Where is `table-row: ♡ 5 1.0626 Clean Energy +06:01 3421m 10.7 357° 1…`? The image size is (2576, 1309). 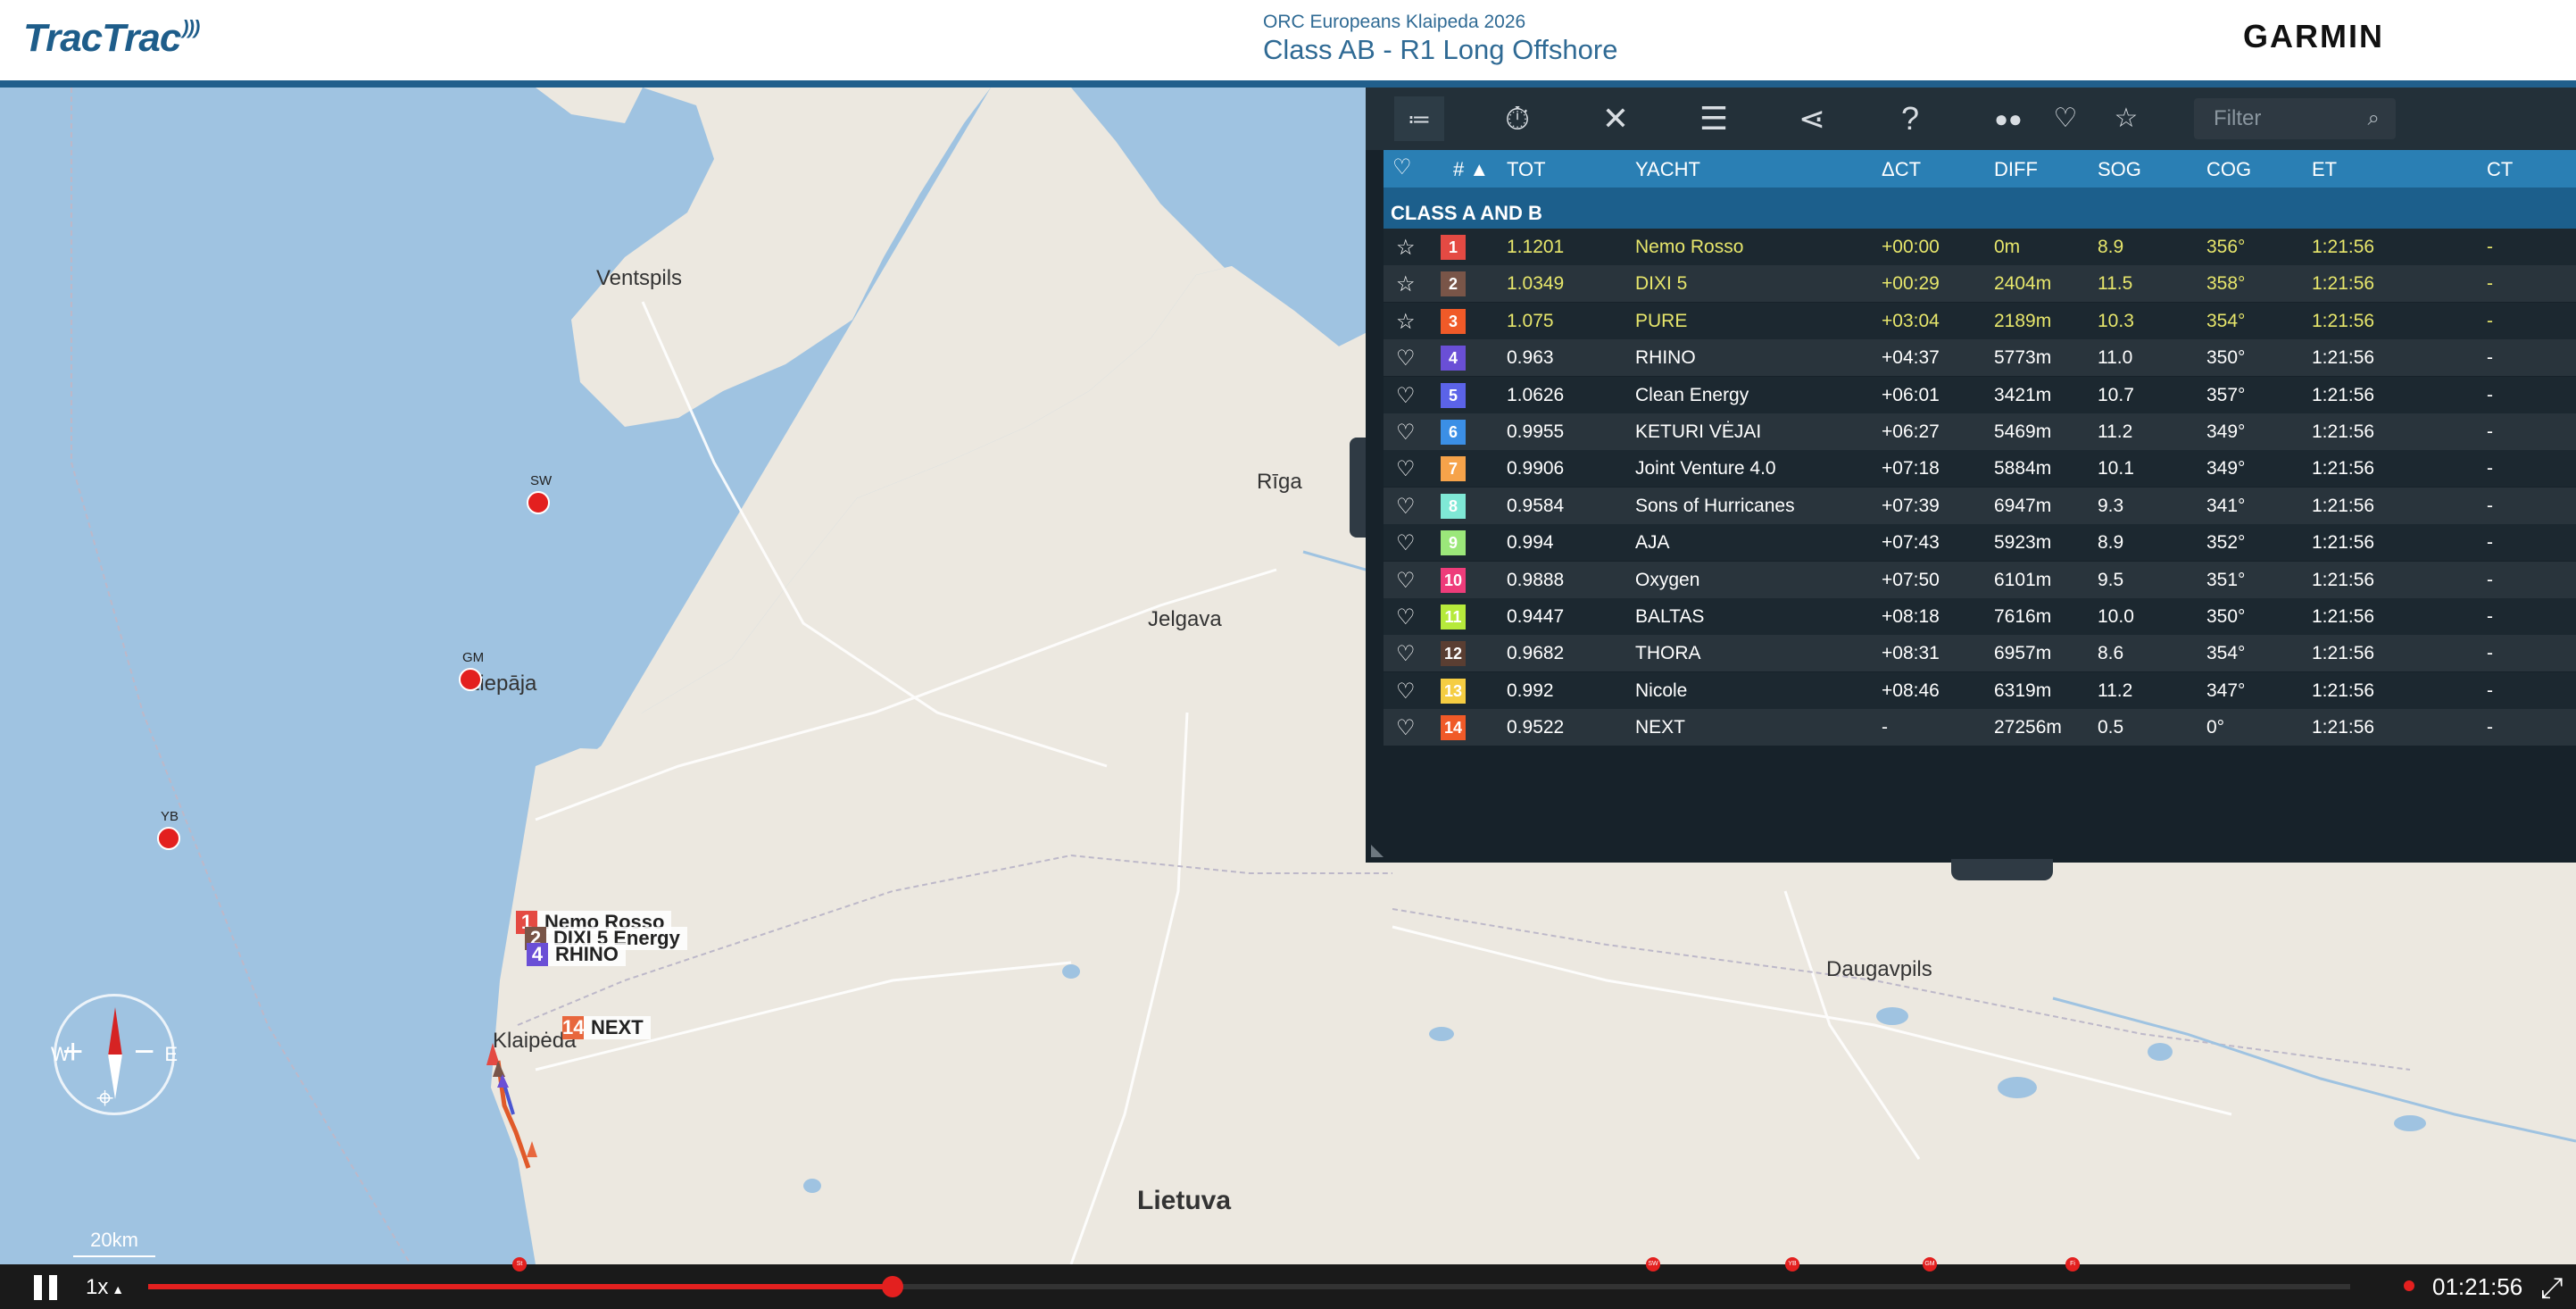
table-row: ♡ 5 1.0626 Clean Energy +06:01 3421m 10.7 357° 1… is located at coordinates (1980, 395).